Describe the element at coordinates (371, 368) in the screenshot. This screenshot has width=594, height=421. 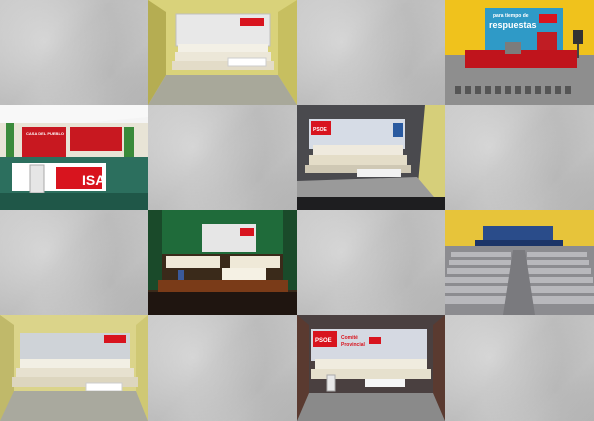
I see `render-comite-provincial: PSOE Comité Provincial` at that location.